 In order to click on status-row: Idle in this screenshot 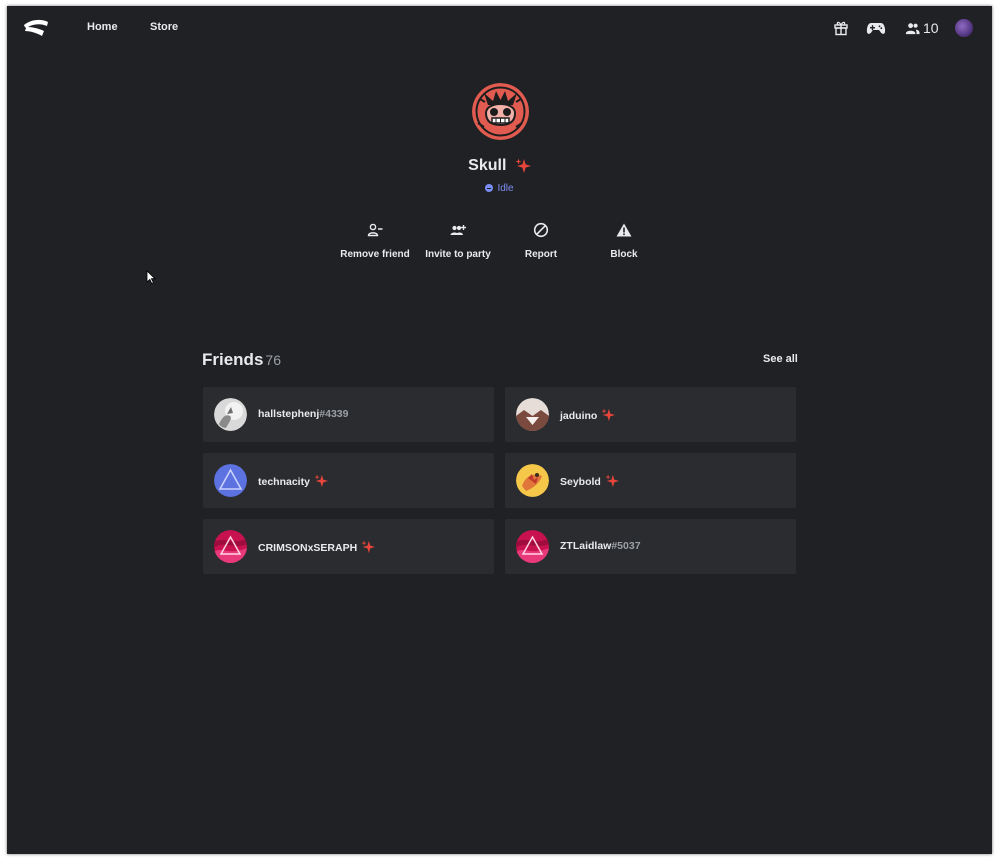, I will do `click(499, 188)`.